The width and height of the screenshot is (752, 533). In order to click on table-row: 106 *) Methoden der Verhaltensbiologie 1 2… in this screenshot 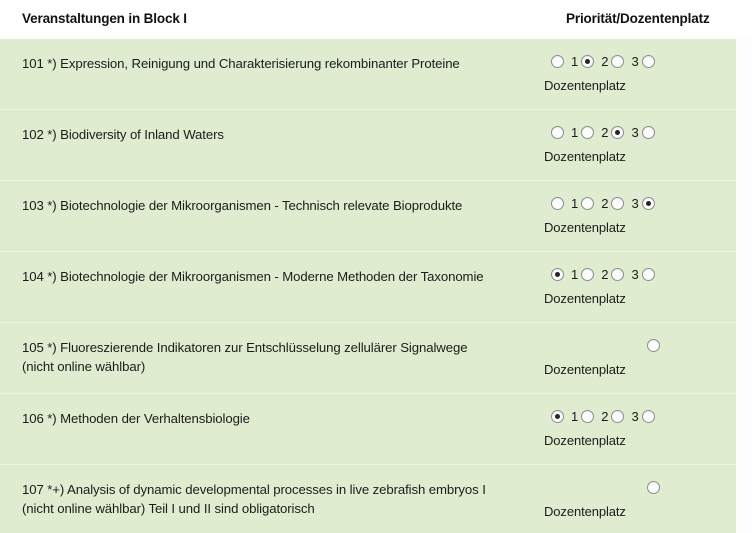, I will do `click(368, 429)`.